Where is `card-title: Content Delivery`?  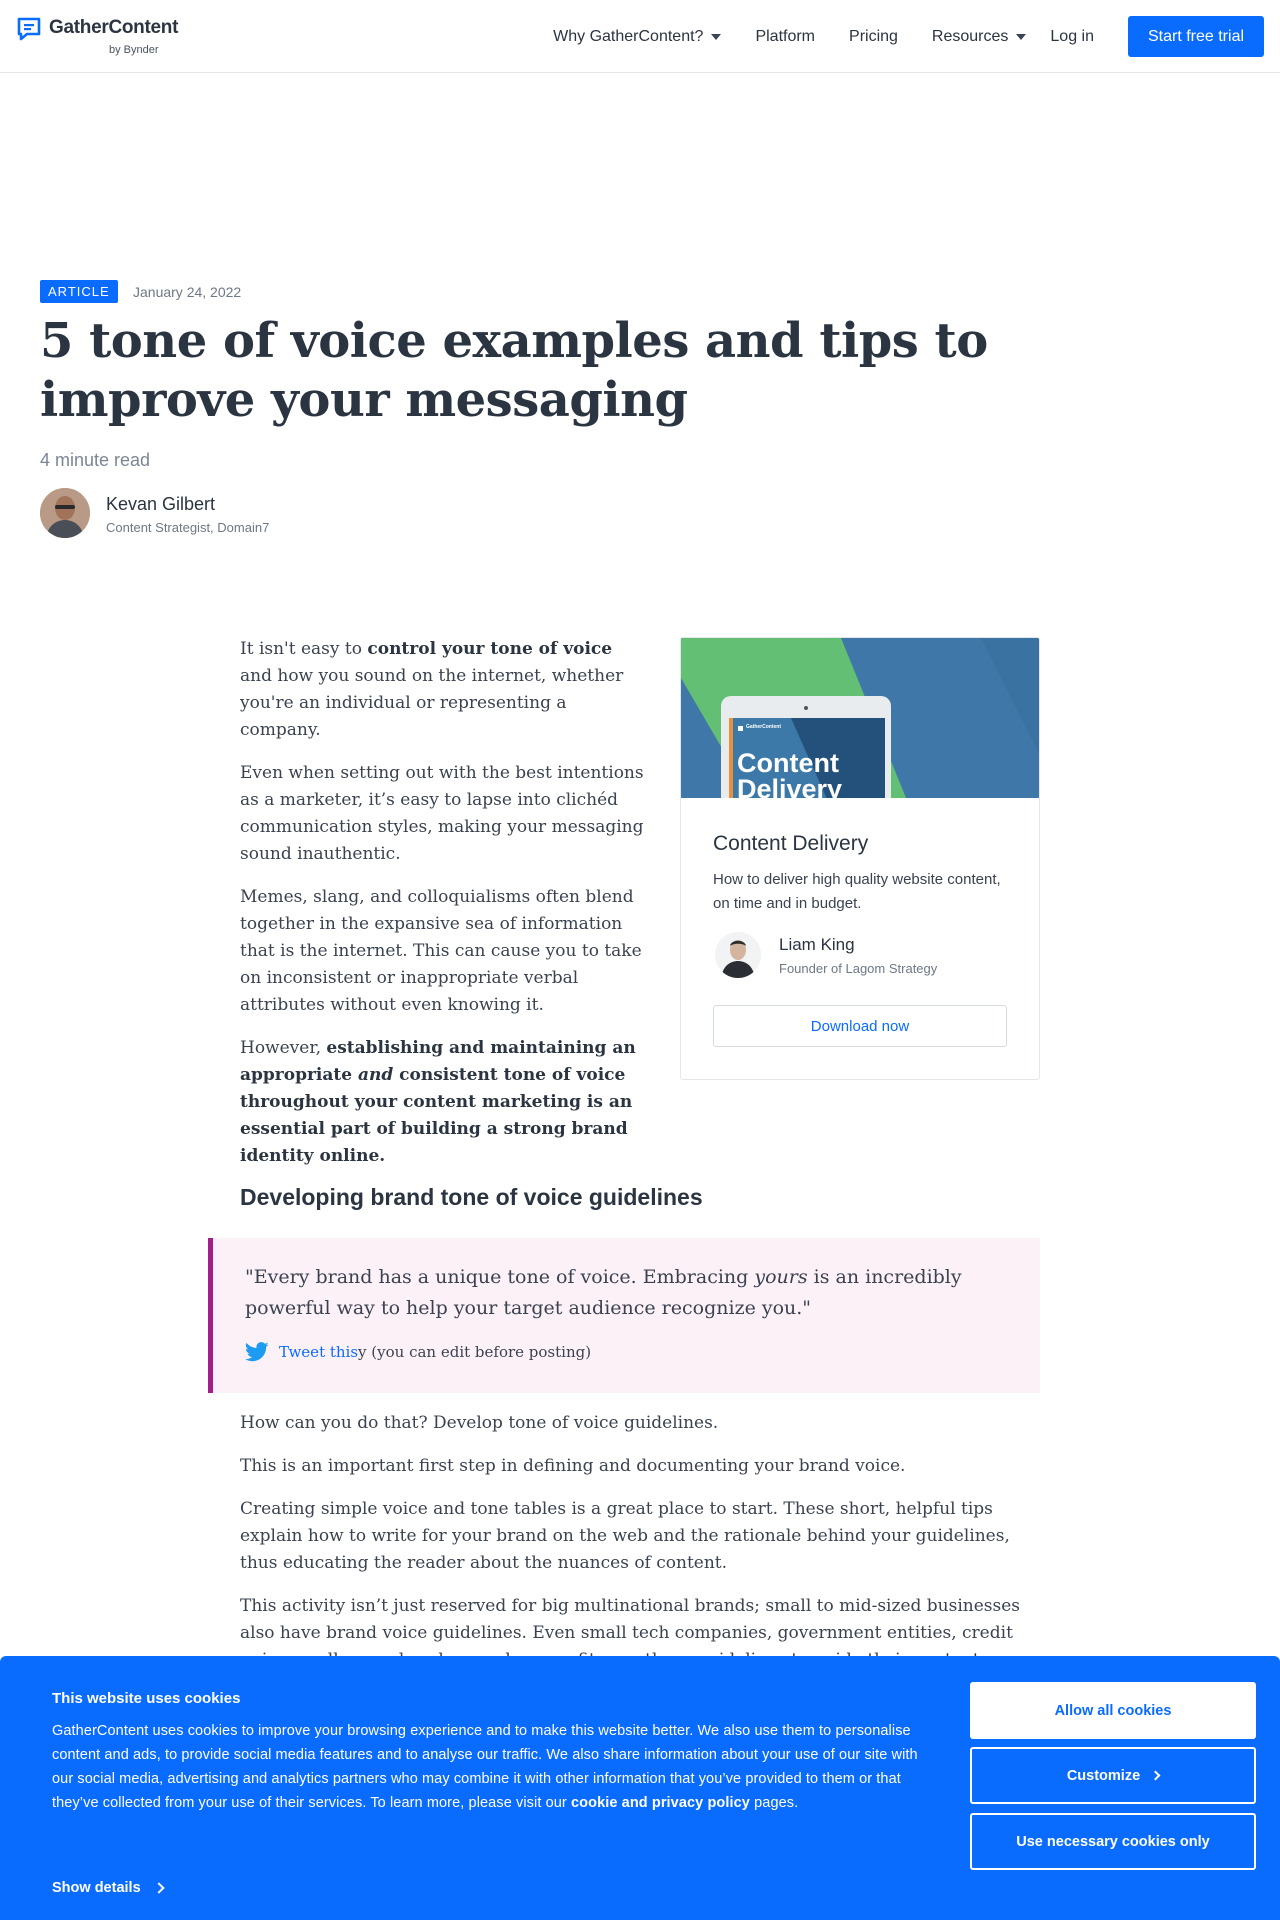
card-title: Content Delivery is located at coordinates (791, 843).